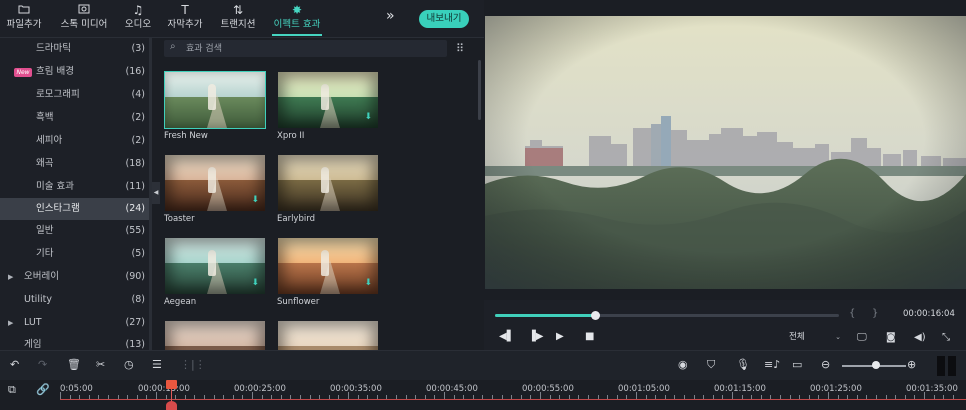  Describe the element at coordinates (75, 164) in the screenshot. I see `category-item-distortion: 왜곡 (18)` at that location.